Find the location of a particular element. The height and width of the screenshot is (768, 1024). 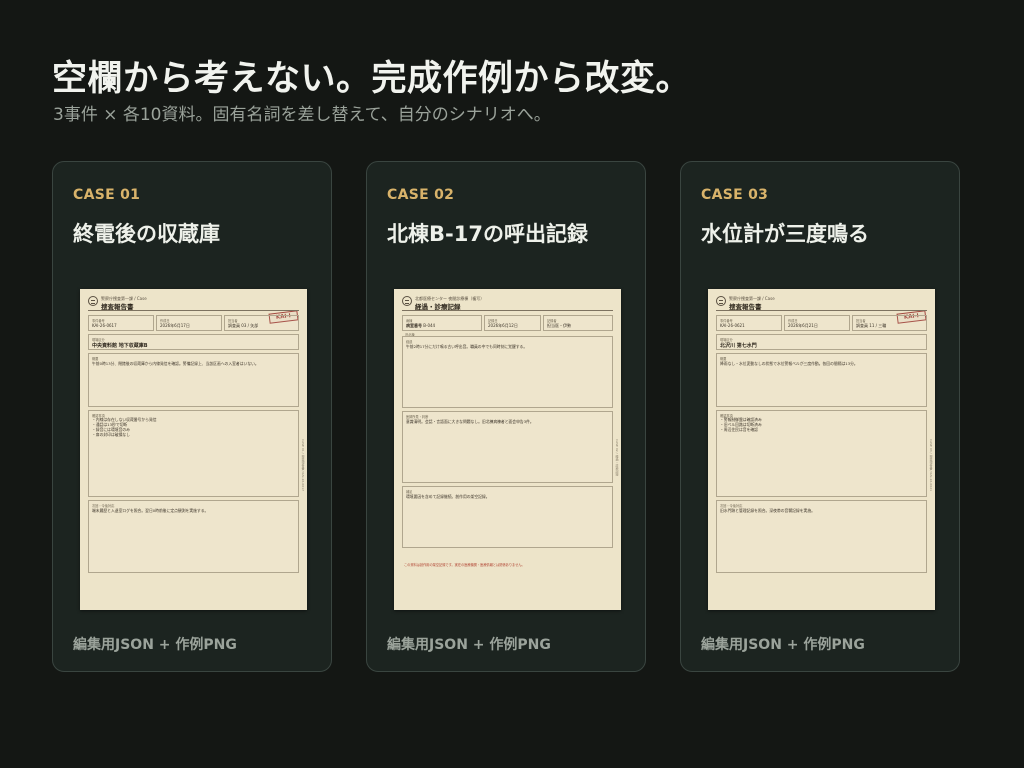

next-text: 旧水門跡と管理記録を照合。深夜帯の音響記録を実施。 is located at coordinates (767, 510).